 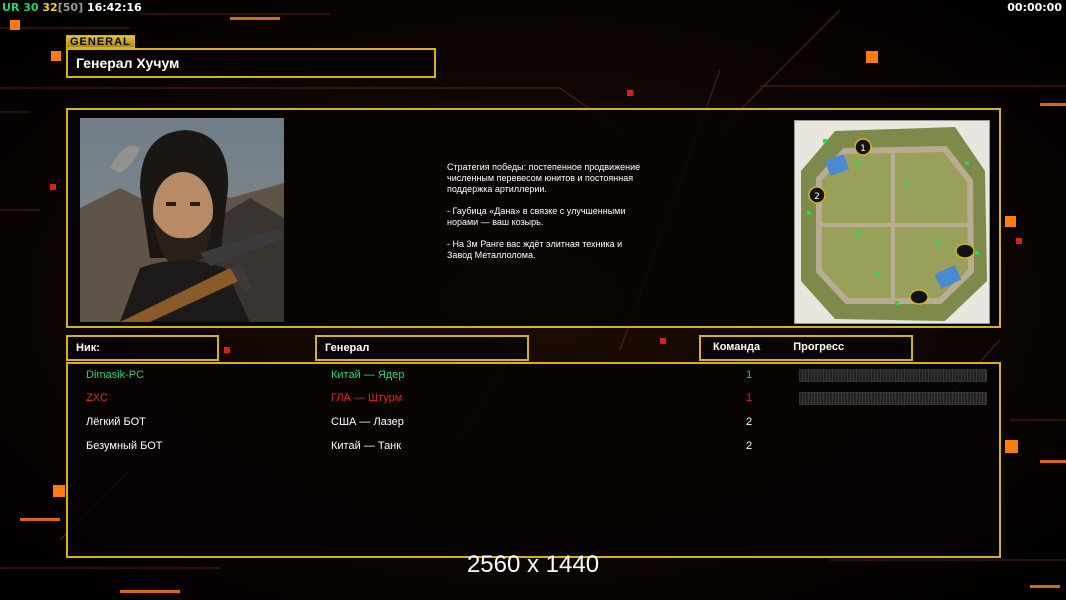 I want to click on player-general: Китай — Ядер, so click(x=368, y=375).